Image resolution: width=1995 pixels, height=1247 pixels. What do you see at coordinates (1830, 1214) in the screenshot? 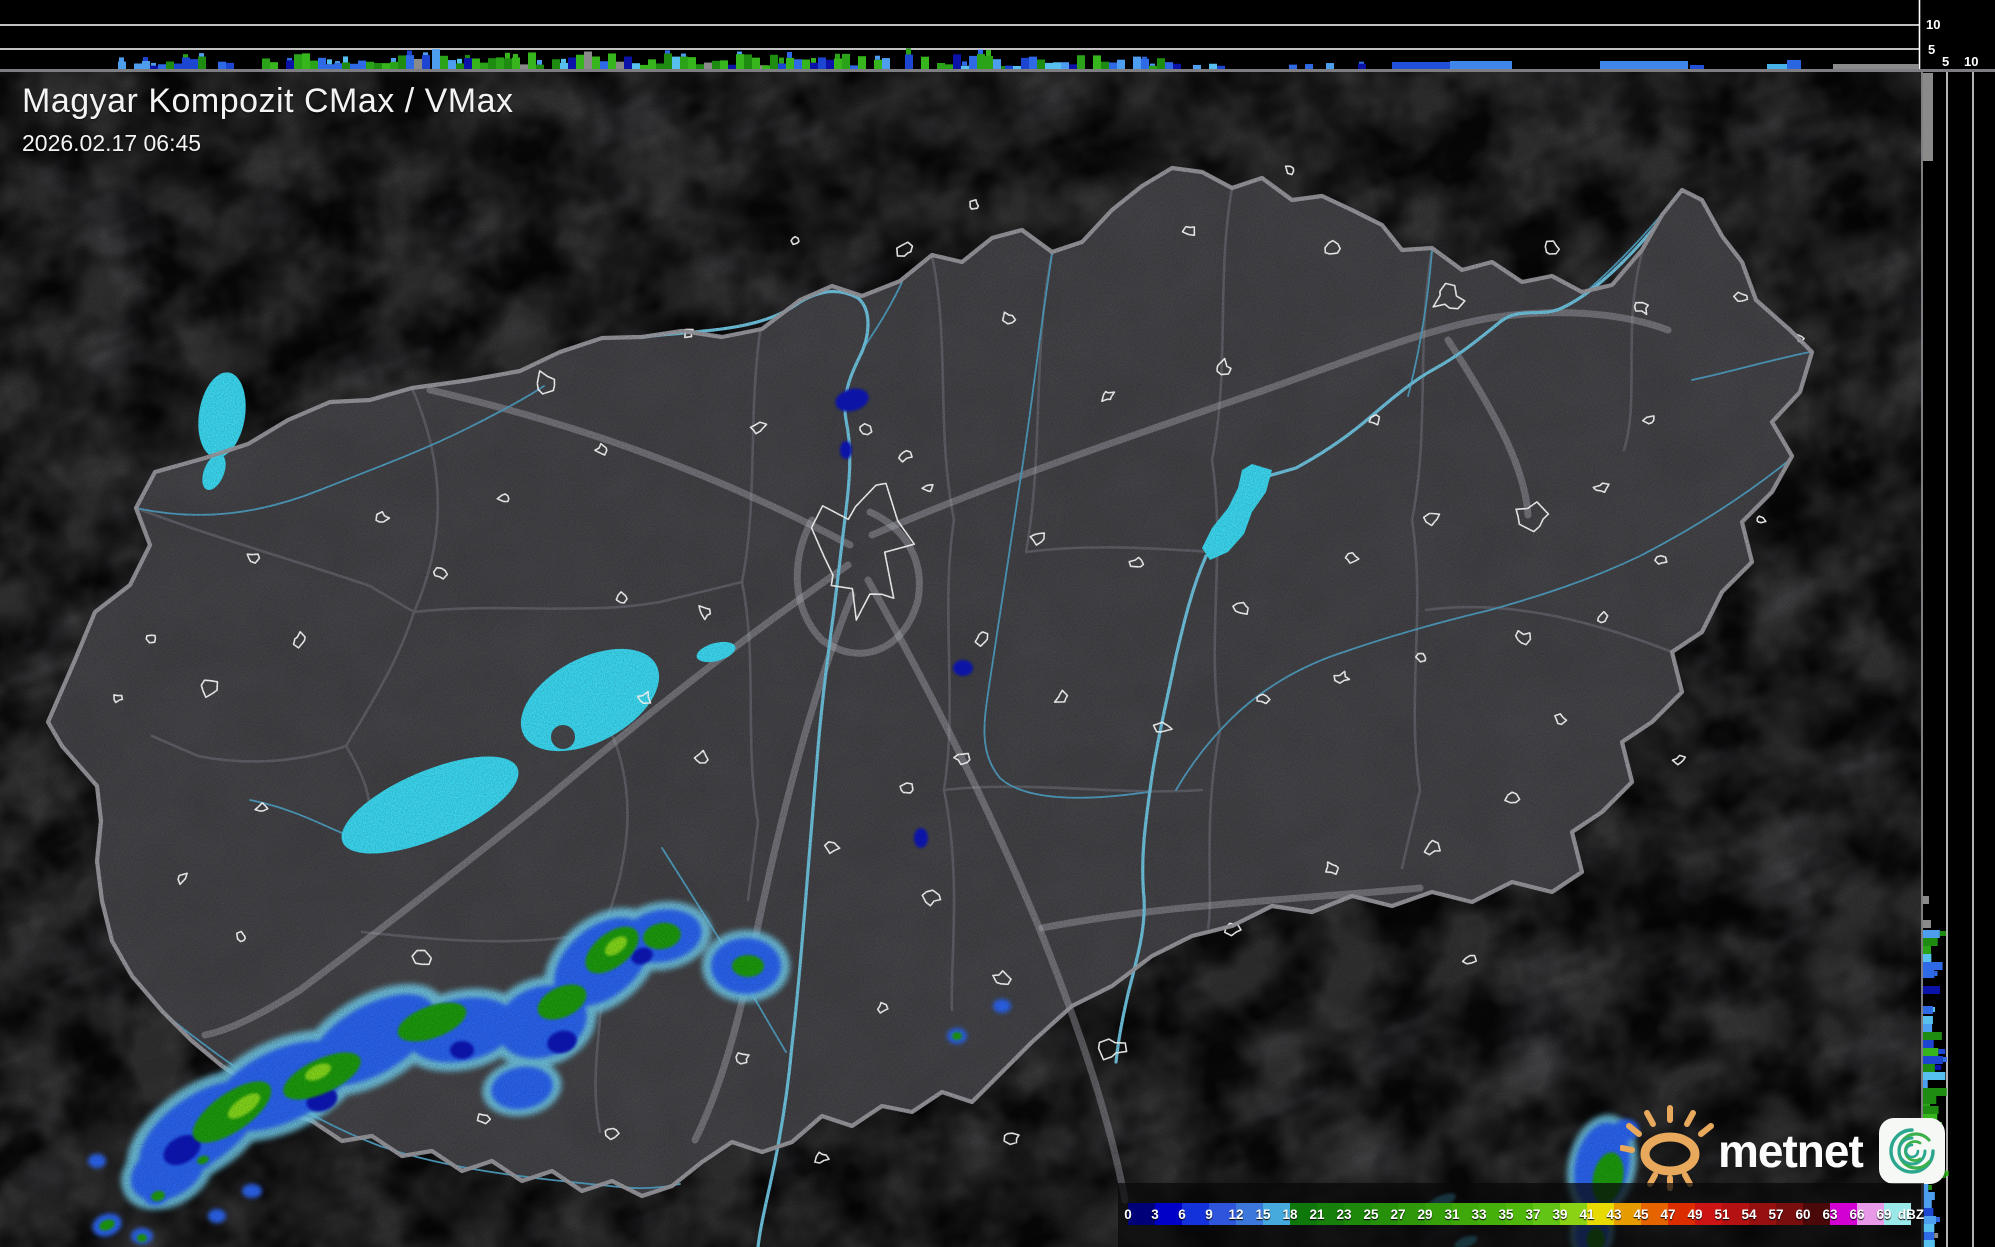
I see `legend-tick: 63` at bounding box center [1830, 1214].